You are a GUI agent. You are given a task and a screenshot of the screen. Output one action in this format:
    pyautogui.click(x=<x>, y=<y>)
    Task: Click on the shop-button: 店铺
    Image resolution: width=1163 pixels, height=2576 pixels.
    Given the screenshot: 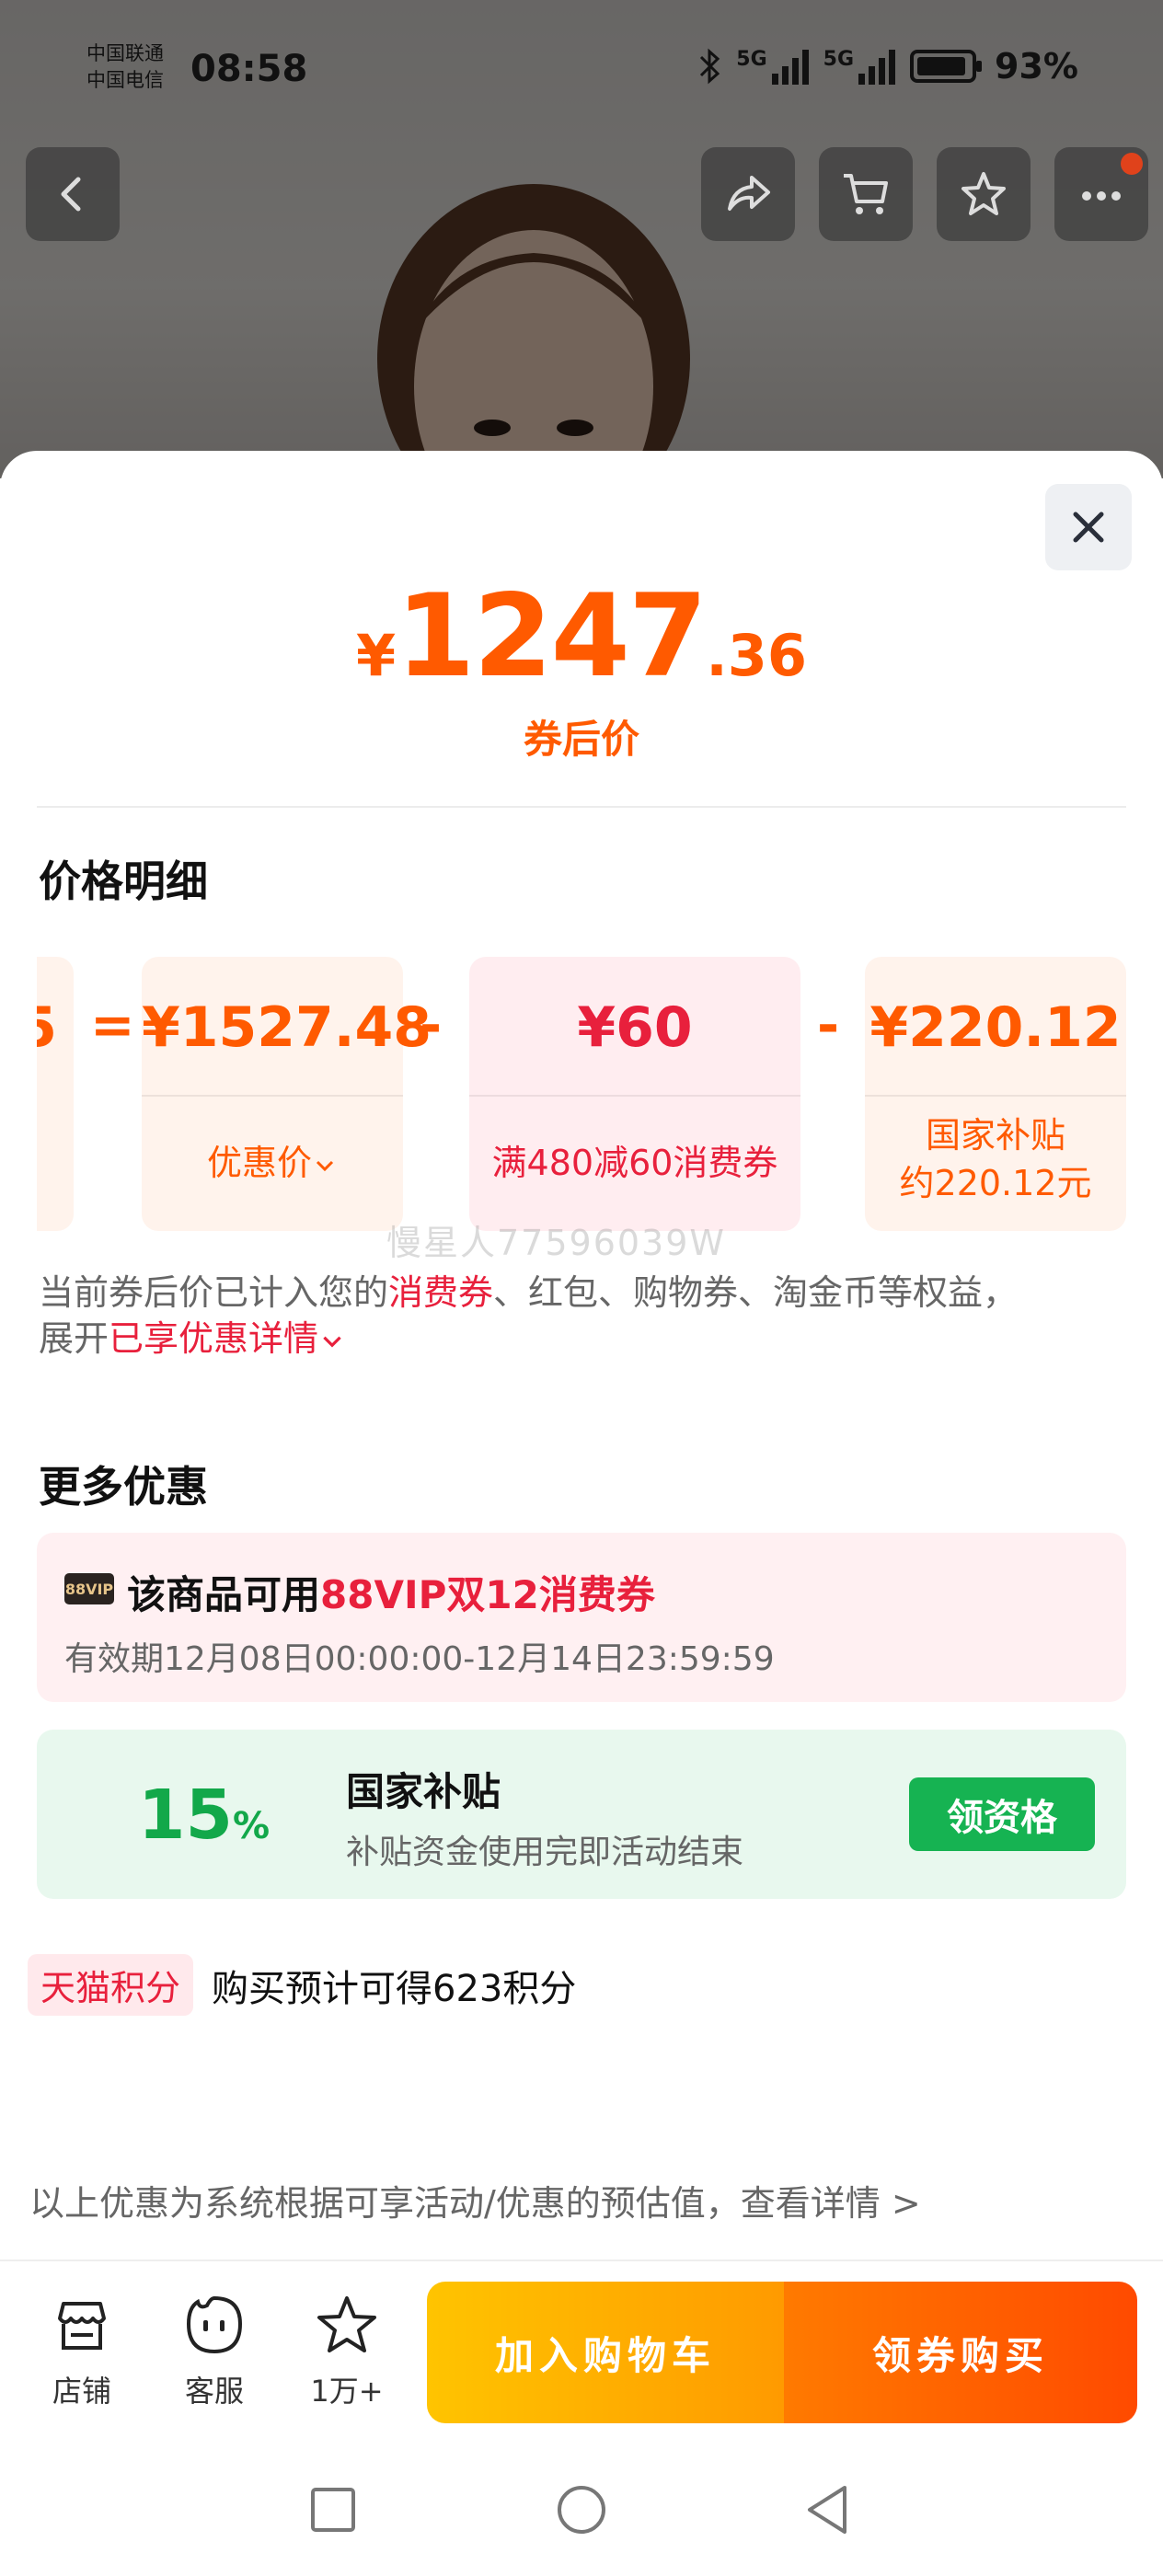 What is the action you would take?
    pyautogui.click(x=82, y=2350)
    